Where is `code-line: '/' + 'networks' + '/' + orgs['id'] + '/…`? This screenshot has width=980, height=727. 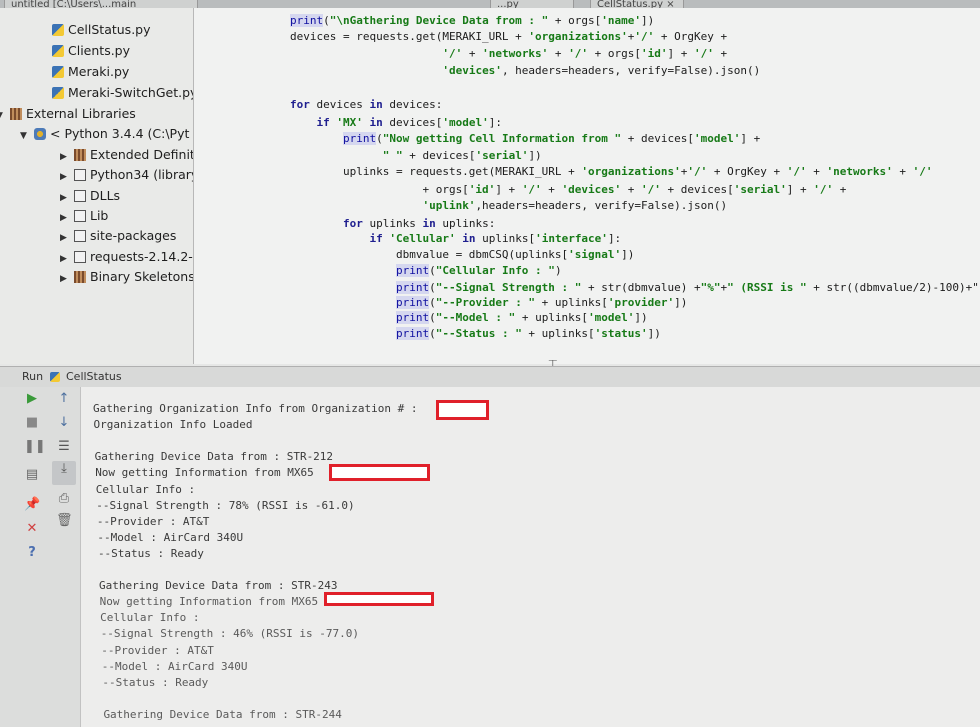
code-line: '/' + 'networks' + '/' + orgs['id'] + '/… is located at coordinates (585, 53).